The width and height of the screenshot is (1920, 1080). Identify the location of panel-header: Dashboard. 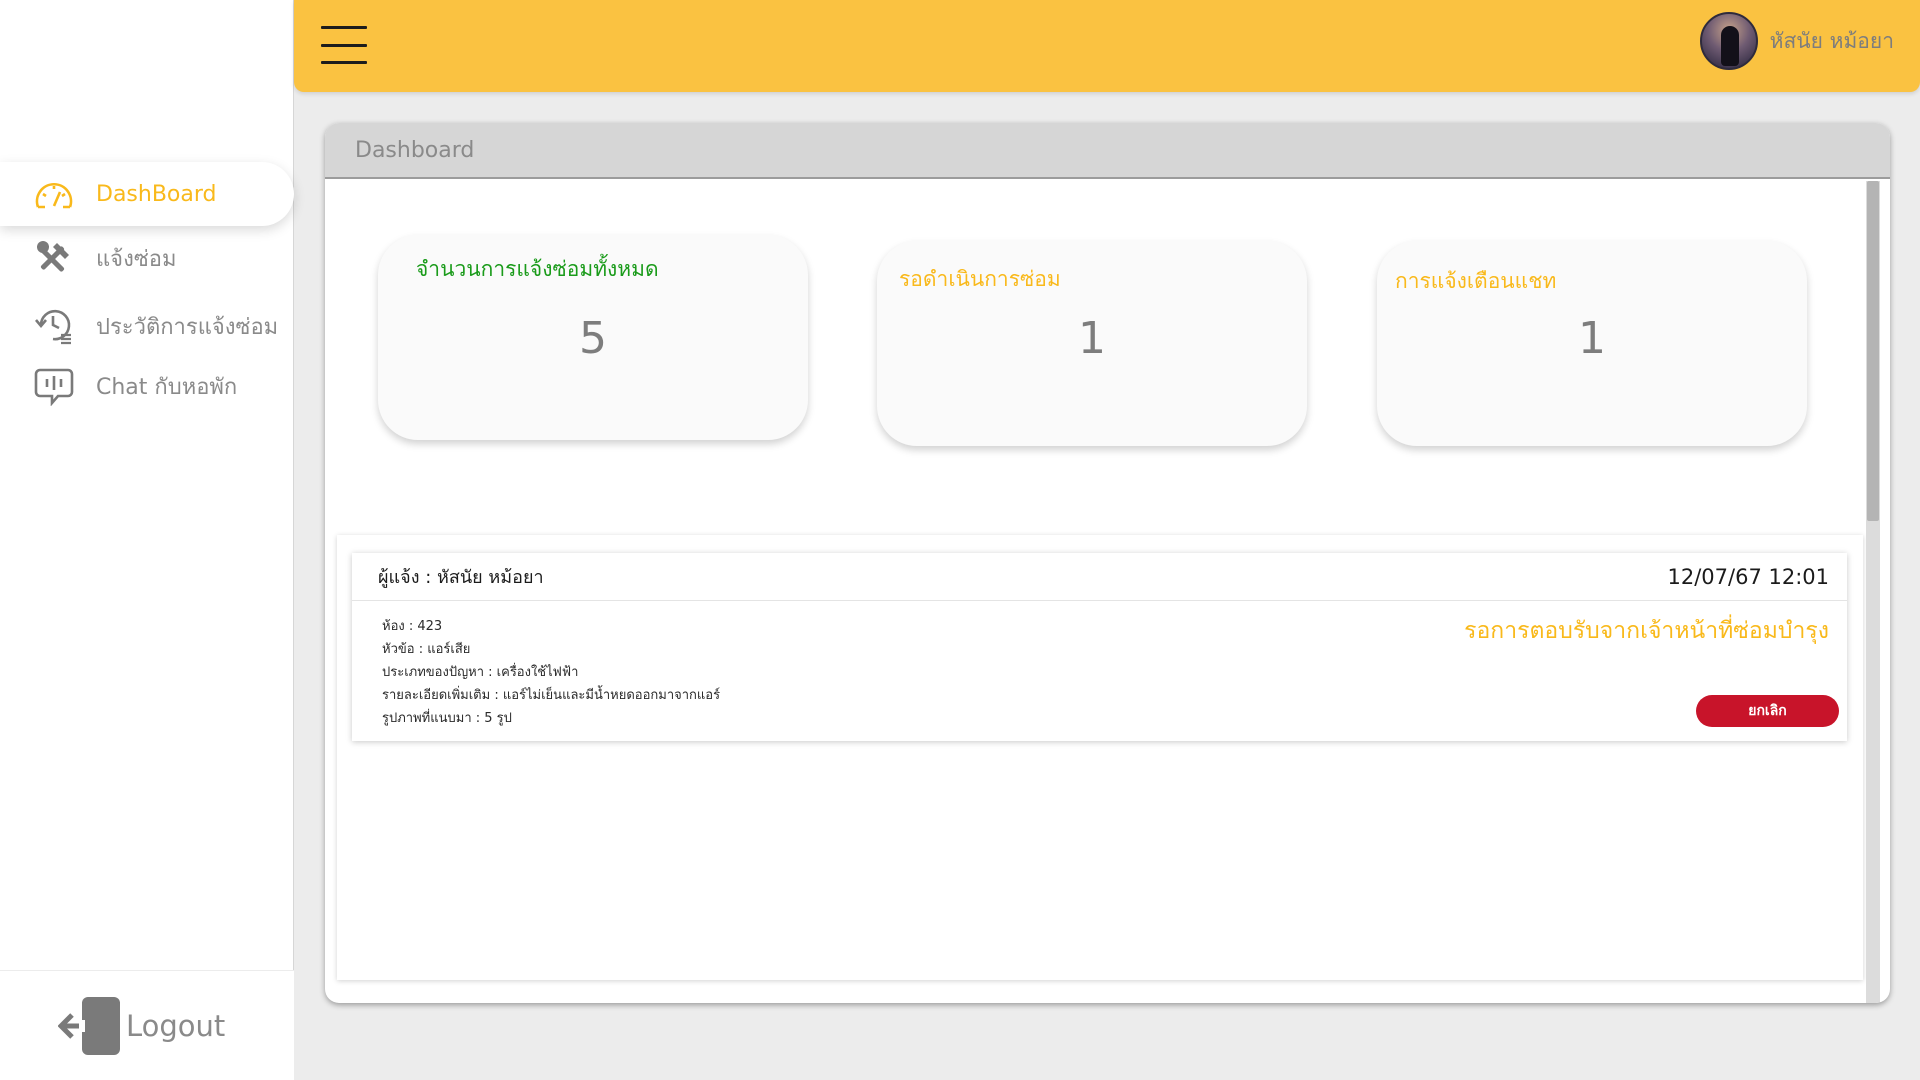
(1107, 151).